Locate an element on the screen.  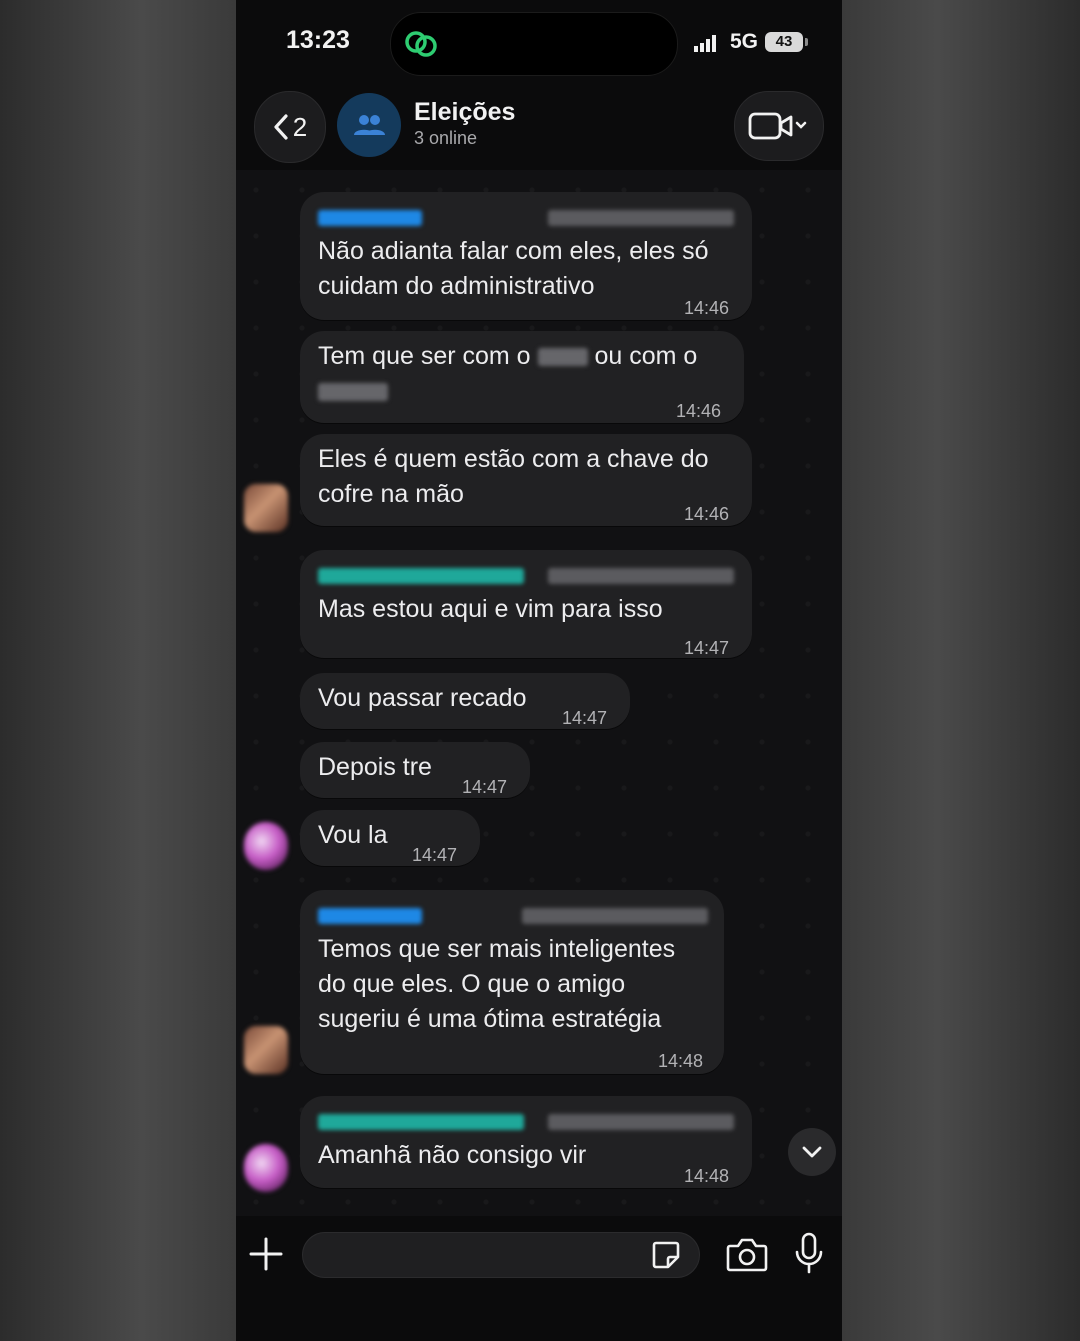
message-bubble: Depois tre 14:47 is located at coordinates (415, 770).